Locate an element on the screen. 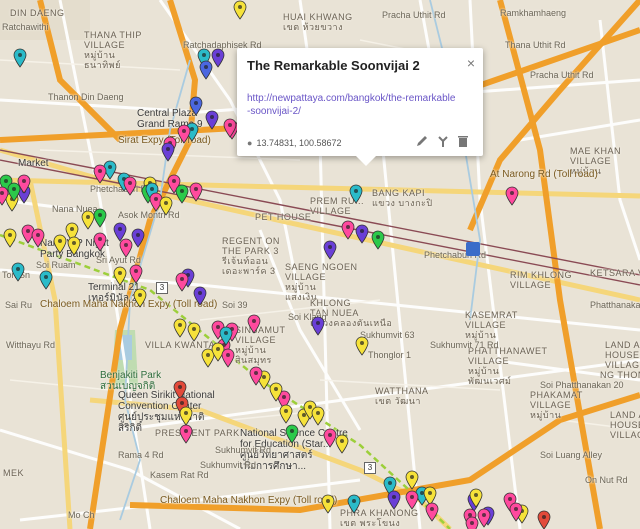 The height and width of the screenshot is (529, 640). label-kasemrat: KASEMRAT VILLAGE หมู่บ้าน is located at coordinates (491, 325).